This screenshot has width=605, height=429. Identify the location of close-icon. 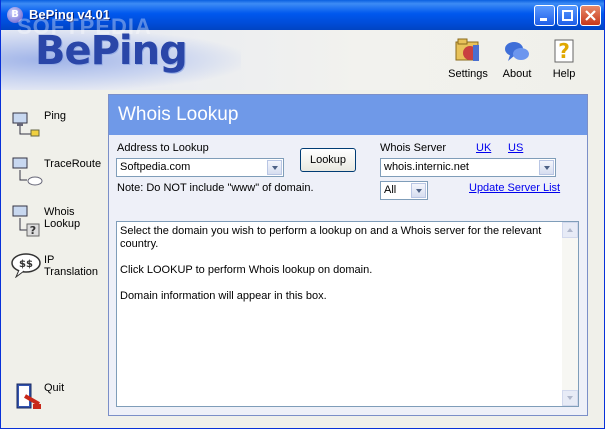
(590, 15).